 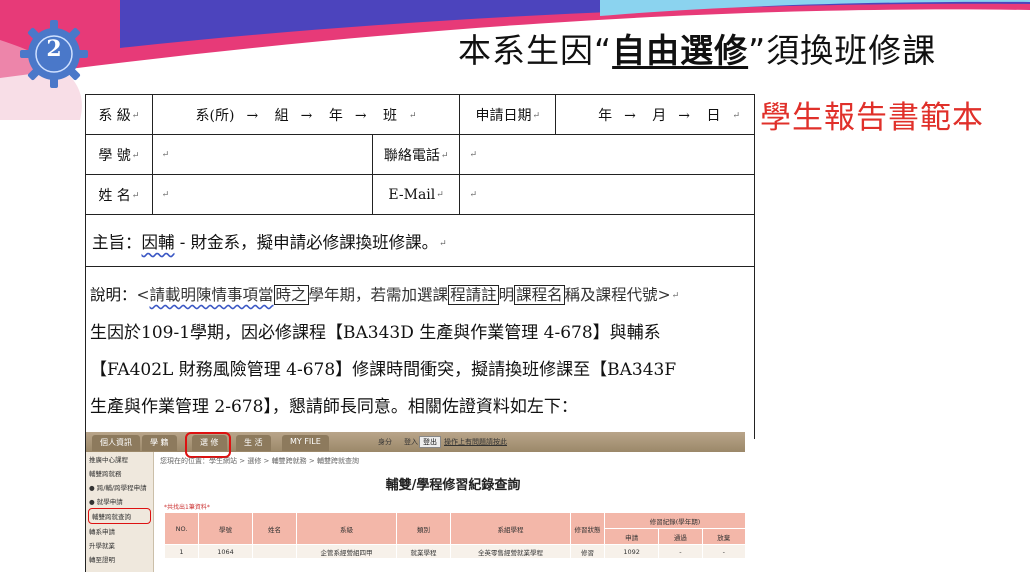 What do you see at coordinates (159, 443) in the screenshot?
I see `web-tab-records: 學 籍` at bounding box center [159, 443].